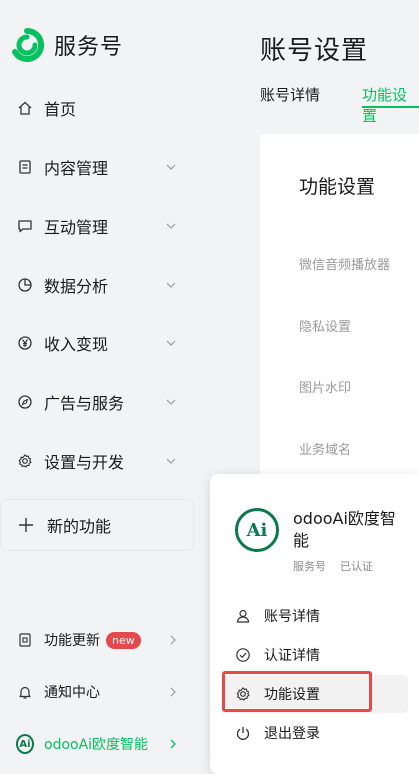 Image resolution: width=419 pixels, height=774 pixels. Describe the element at coordinates (337, 187) in the screenshot. I see `card-title: 功能设置` at that location.